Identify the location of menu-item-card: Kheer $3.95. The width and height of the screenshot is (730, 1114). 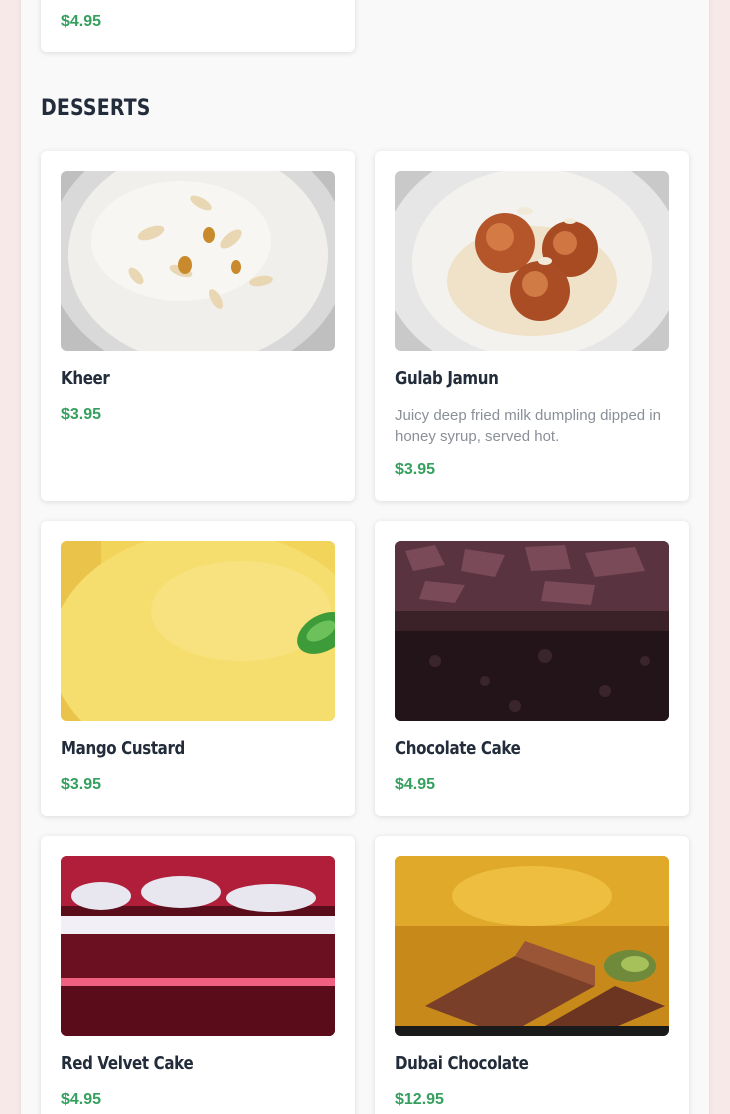
(198, 326).